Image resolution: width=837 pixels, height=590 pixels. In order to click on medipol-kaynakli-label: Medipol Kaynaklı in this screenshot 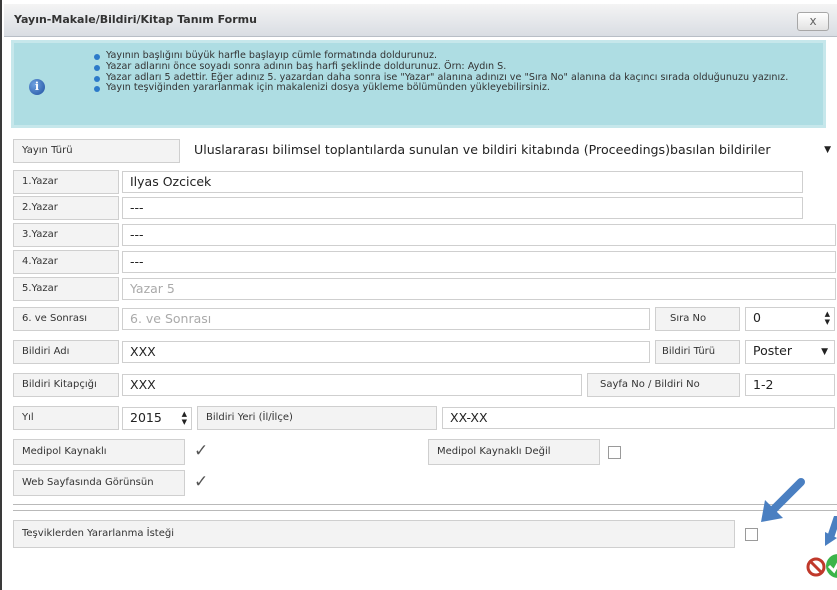, I will do `click(99, 452)`.